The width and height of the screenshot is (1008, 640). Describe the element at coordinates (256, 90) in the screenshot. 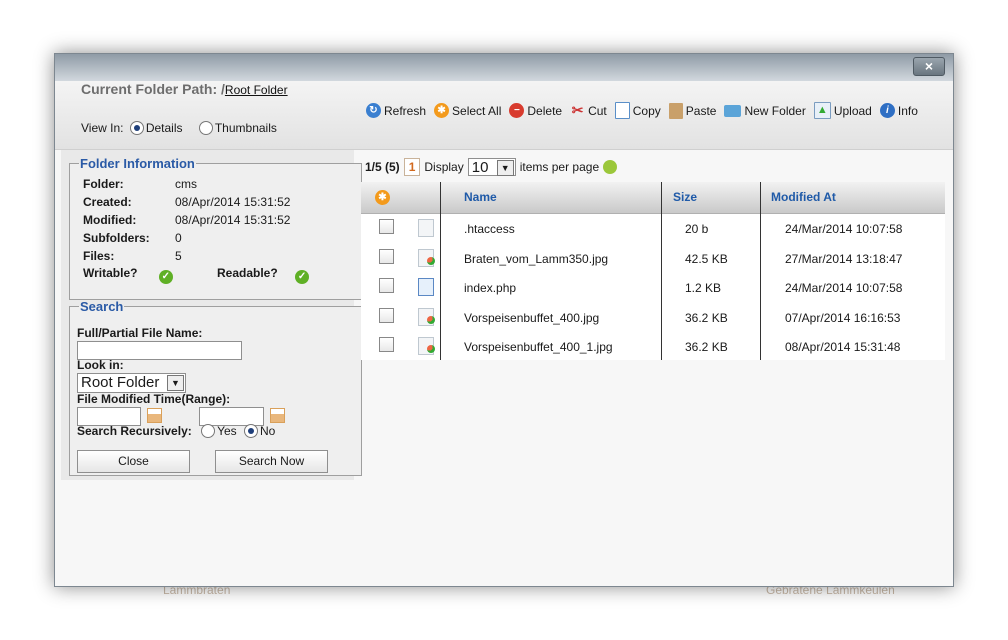

I see `root-folder-link: Root Folder` at that location.